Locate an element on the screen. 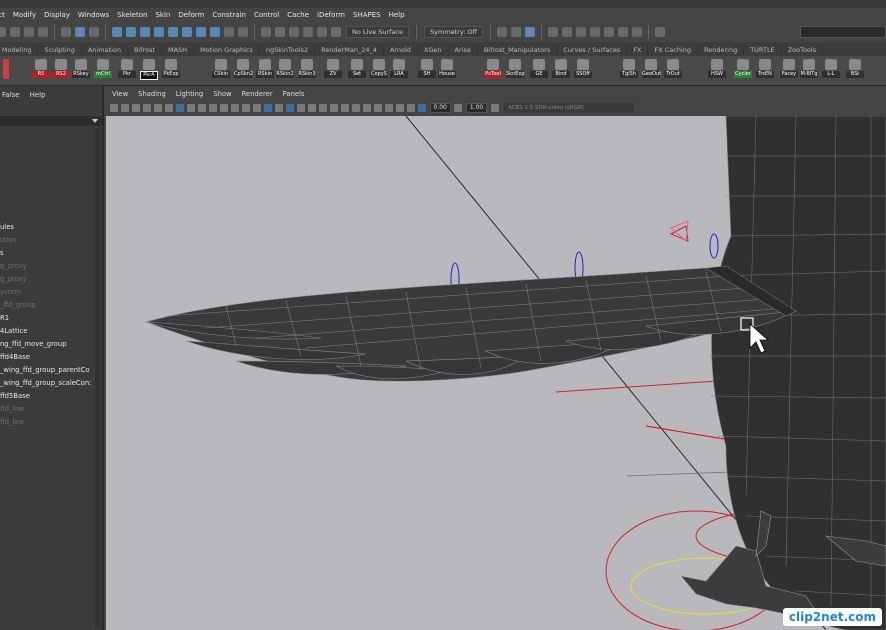  shelf-button-cycler: Cycler is located at coordinates (743, 71).